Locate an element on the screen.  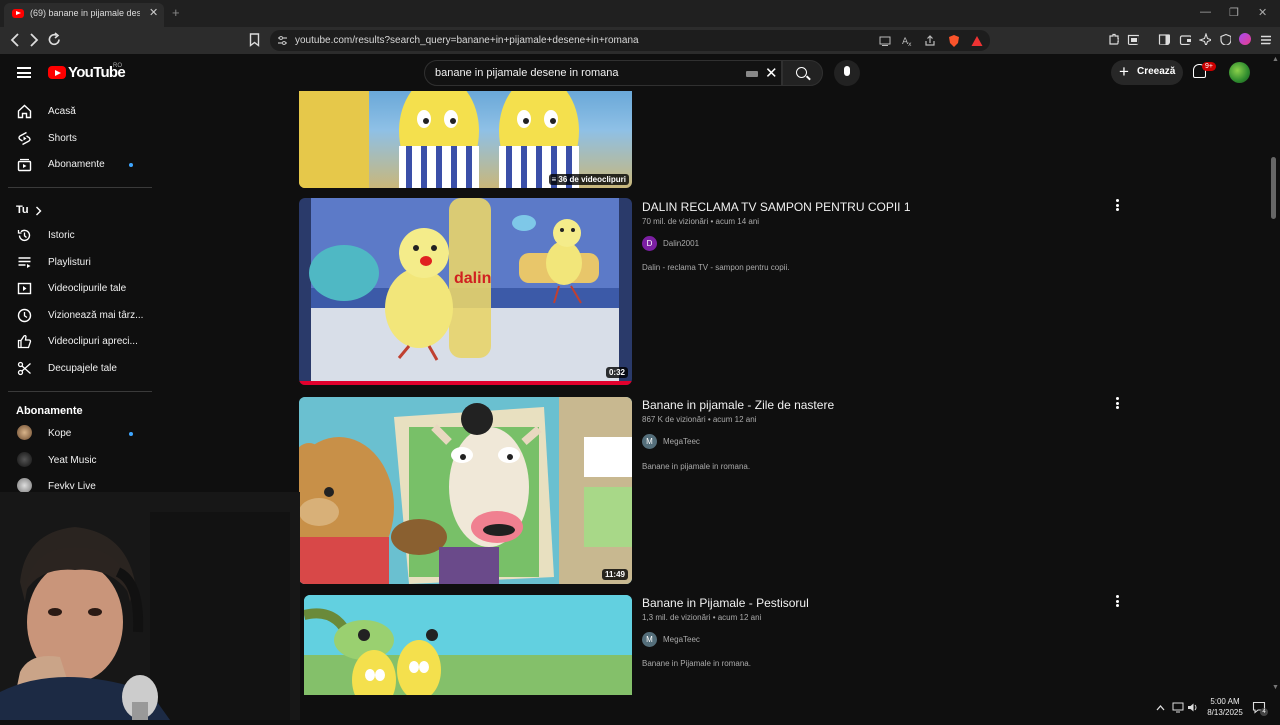
playlist-count-badge: ≡ 36 de videoclipuri is located at coordinates (588, 179).